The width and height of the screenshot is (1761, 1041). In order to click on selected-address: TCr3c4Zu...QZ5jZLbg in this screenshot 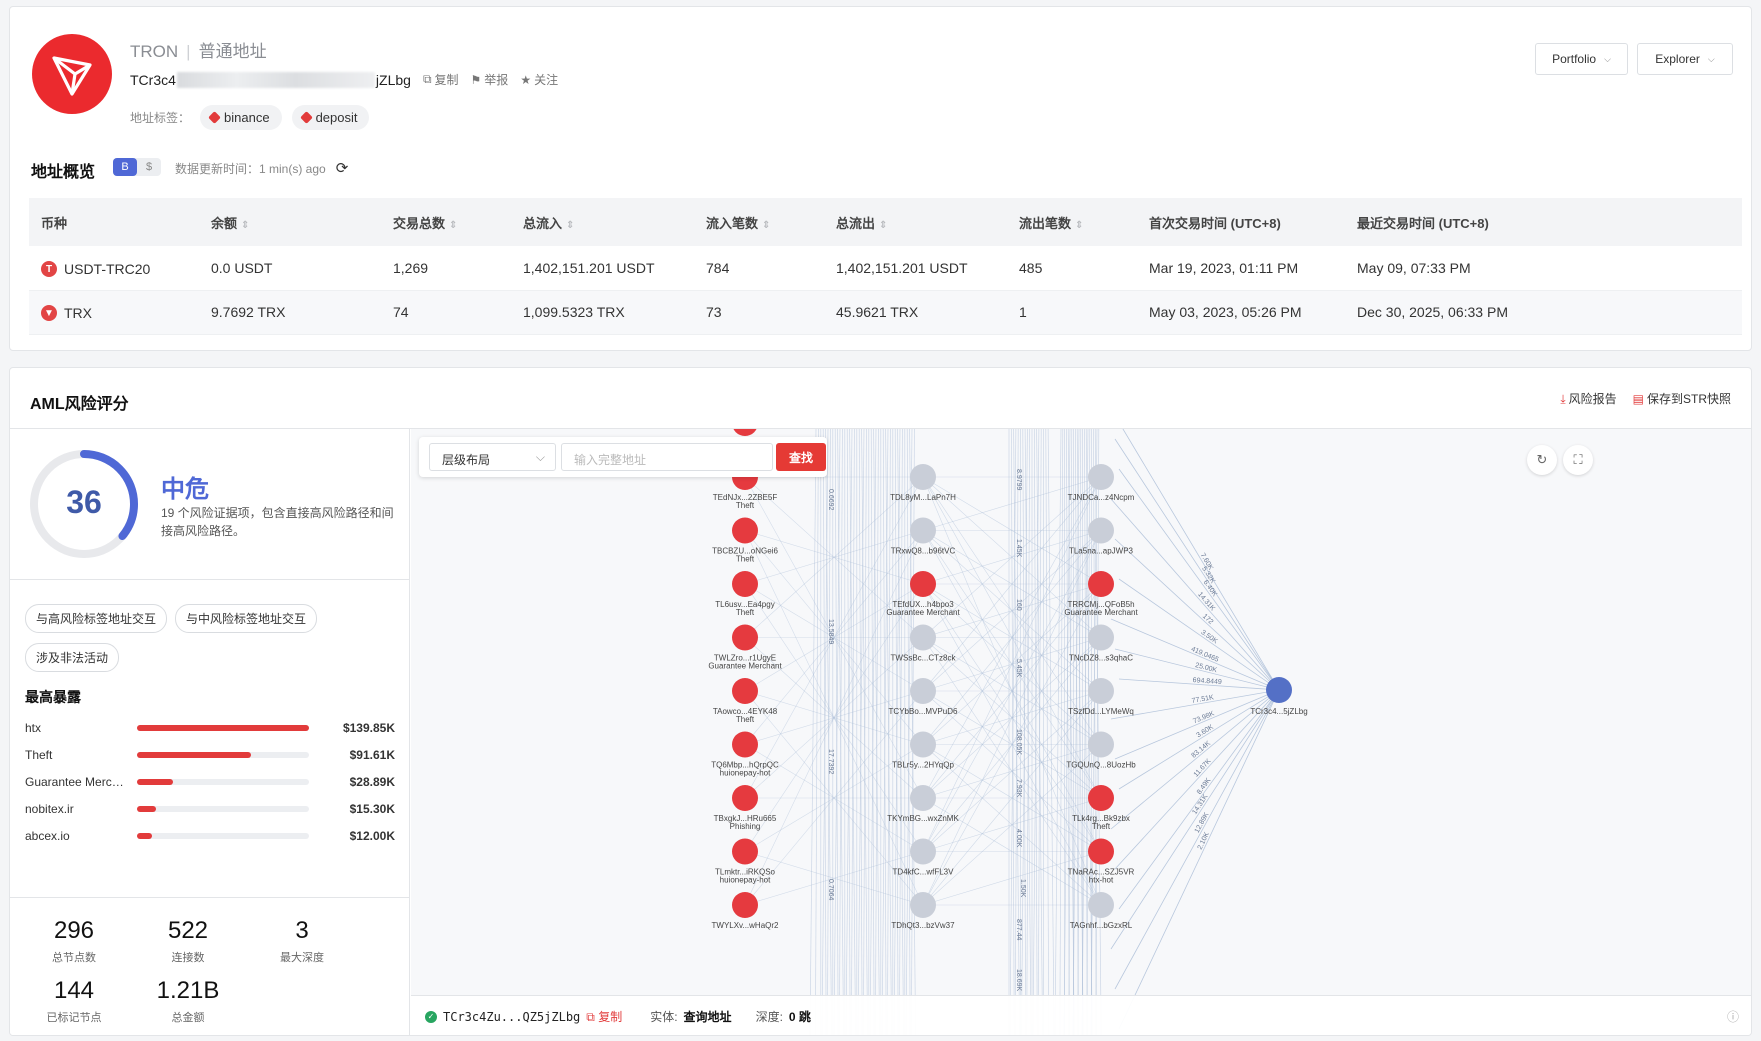, I will do `click(512, 1016)`.